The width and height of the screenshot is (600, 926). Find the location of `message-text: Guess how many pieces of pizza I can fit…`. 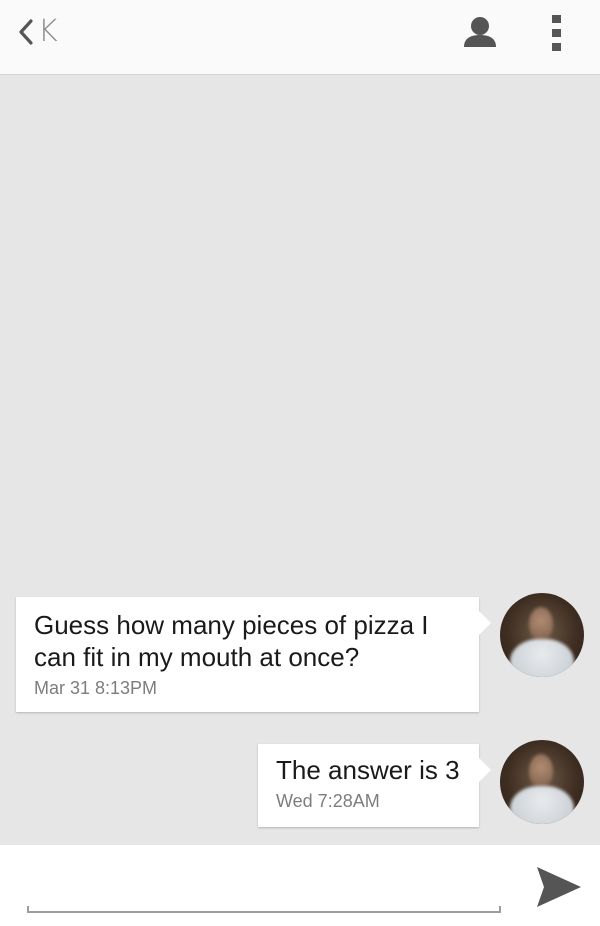

message-text: Guess how many pieces of pizza I can fit… is located at coordinates (231, 641).